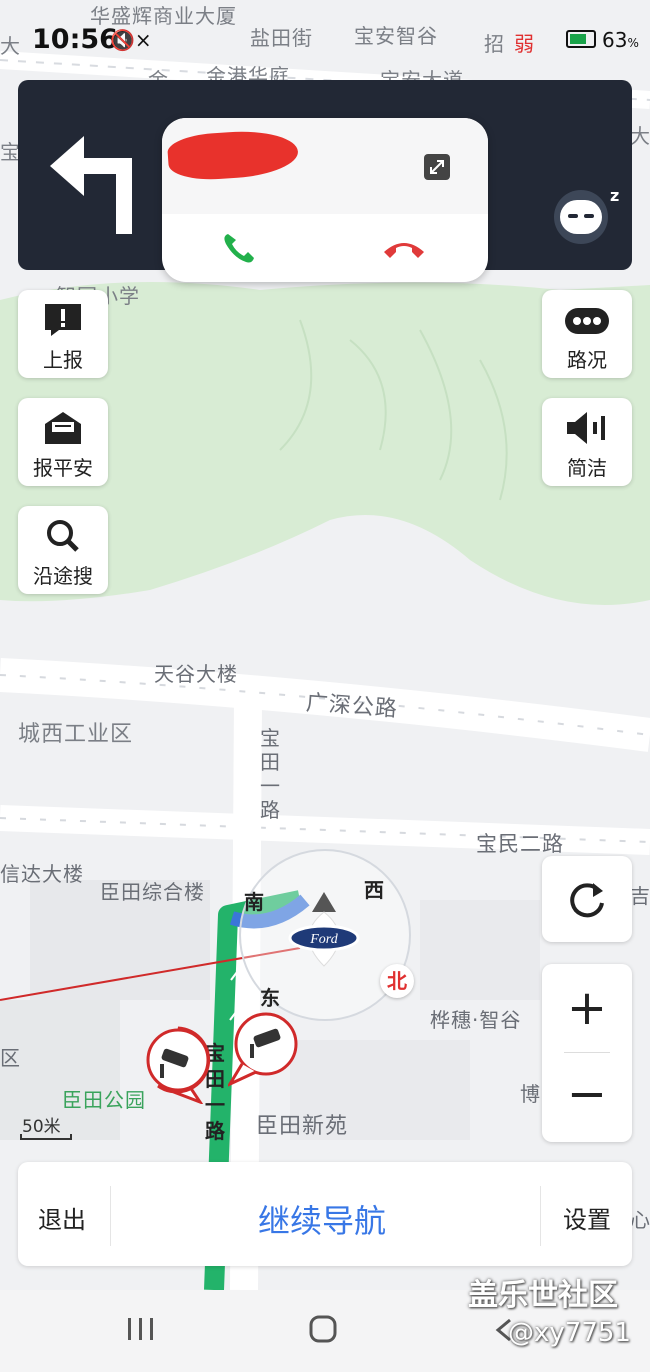 The height and width of the screenshot is (1372, 650). I want to click on mute-icon: 🔇×, so click(131, 40).